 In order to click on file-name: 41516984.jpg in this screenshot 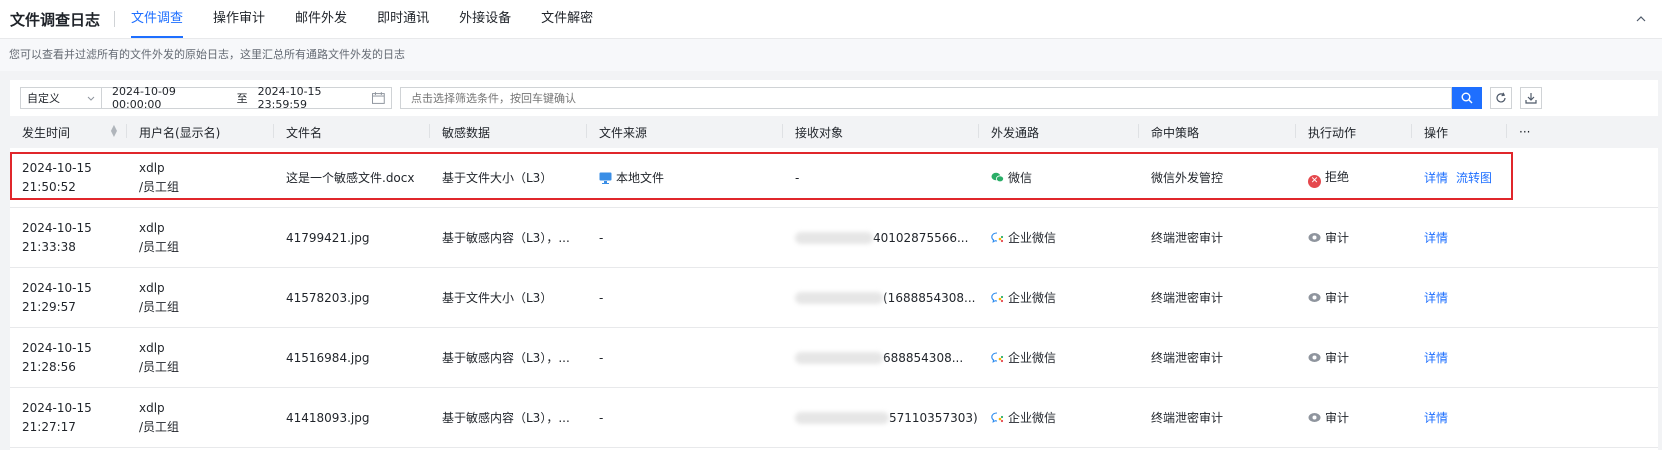, I will do `click(352, 357)`.